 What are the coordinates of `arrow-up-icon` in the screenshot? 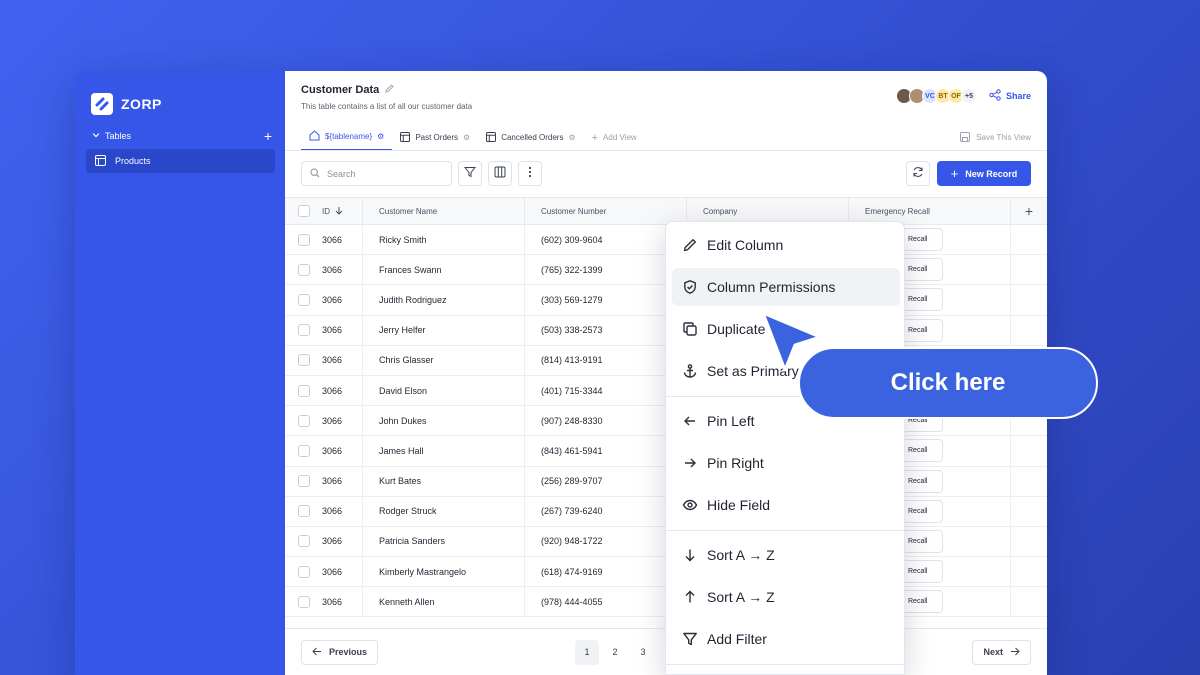 It's located at (690, 596).